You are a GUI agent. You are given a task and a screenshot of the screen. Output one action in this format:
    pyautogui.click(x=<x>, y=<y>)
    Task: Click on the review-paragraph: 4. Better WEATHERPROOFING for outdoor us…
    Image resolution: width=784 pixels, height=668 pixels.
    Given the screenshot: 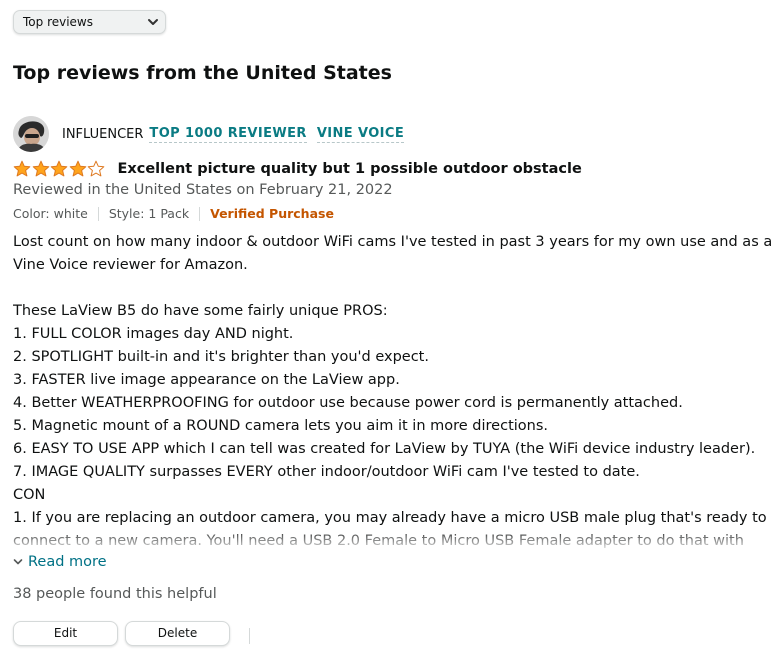 What is the action you would take?
    pyautogui.click(x=348, y=403)
    